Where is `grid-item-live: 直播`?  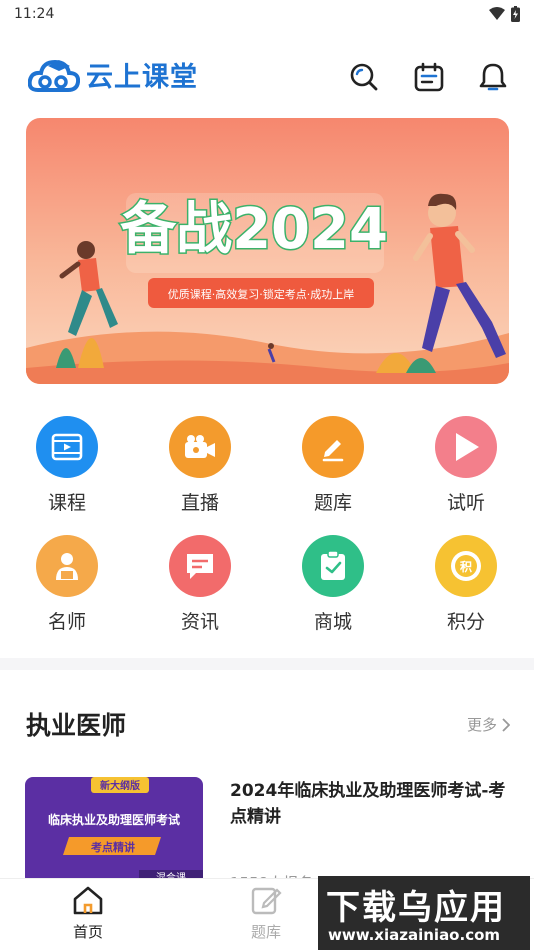
grid-item-live: 直播 is located at coordinates (200, 465).